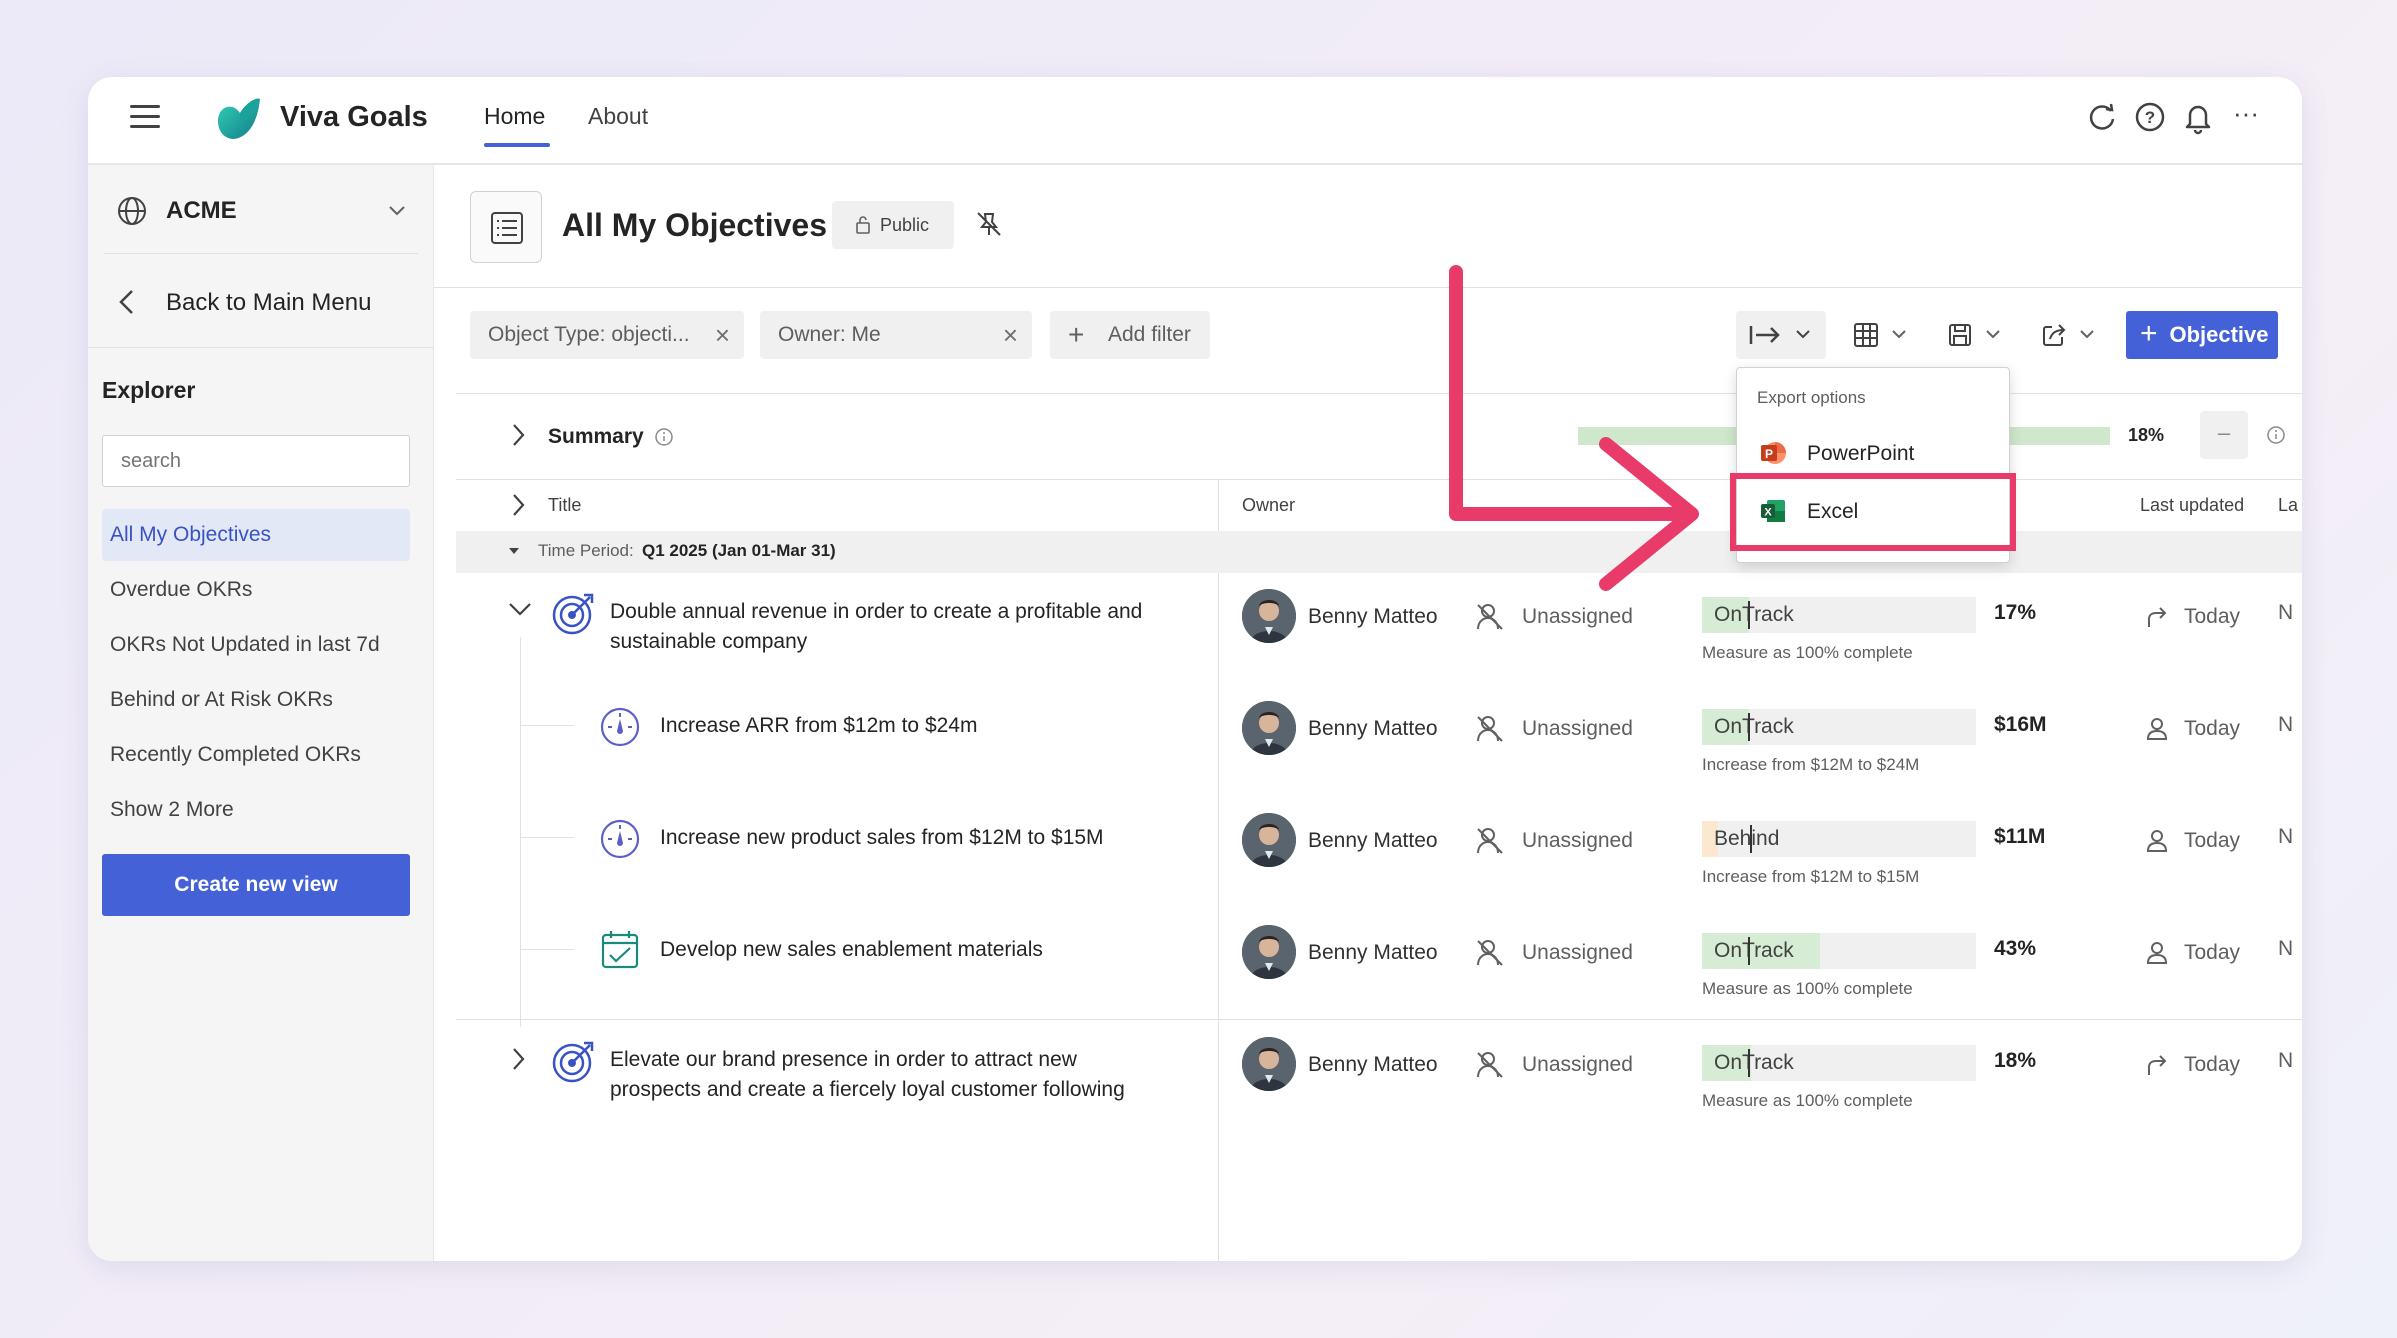 The image size is (2397, 1338). What do you see at coordinates (989, 224) in the screenshot?
I see `unpin-icon` at bounding box center [989, 224].